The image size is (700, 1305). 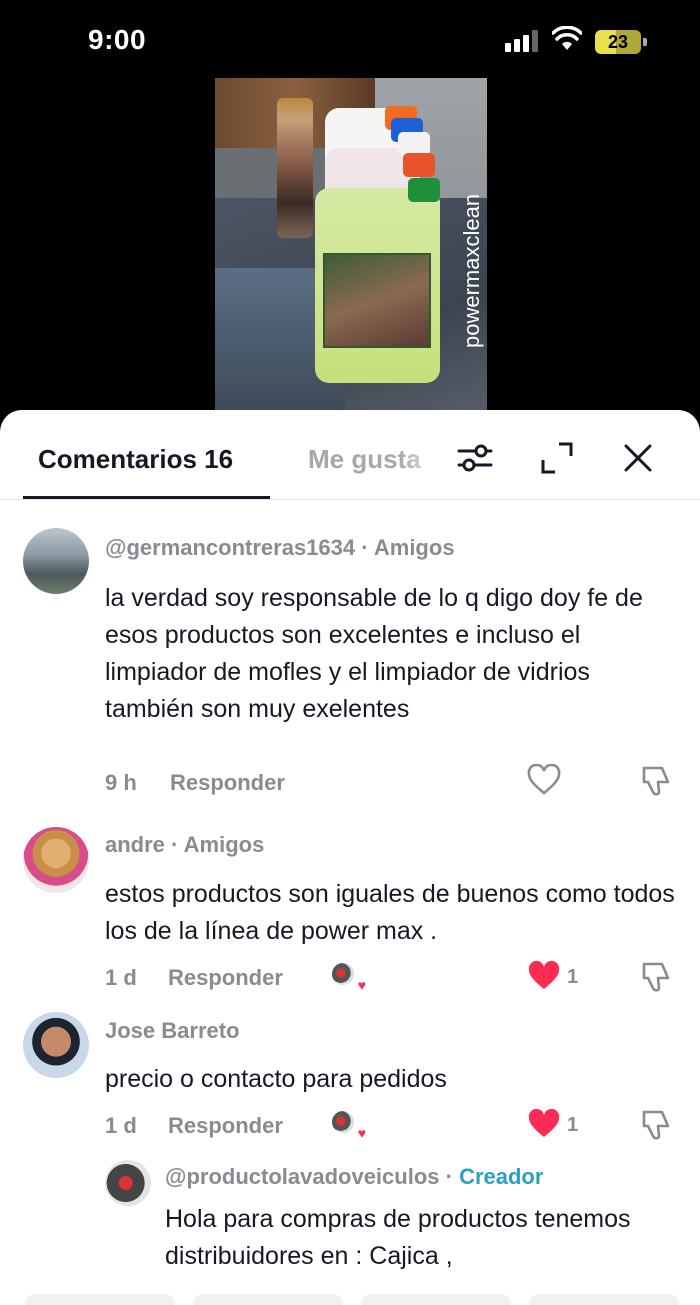 What do you see at coordinates (295, 168) in the screenshot?
I see `spray-can-image` at bounding box center [295, 168].